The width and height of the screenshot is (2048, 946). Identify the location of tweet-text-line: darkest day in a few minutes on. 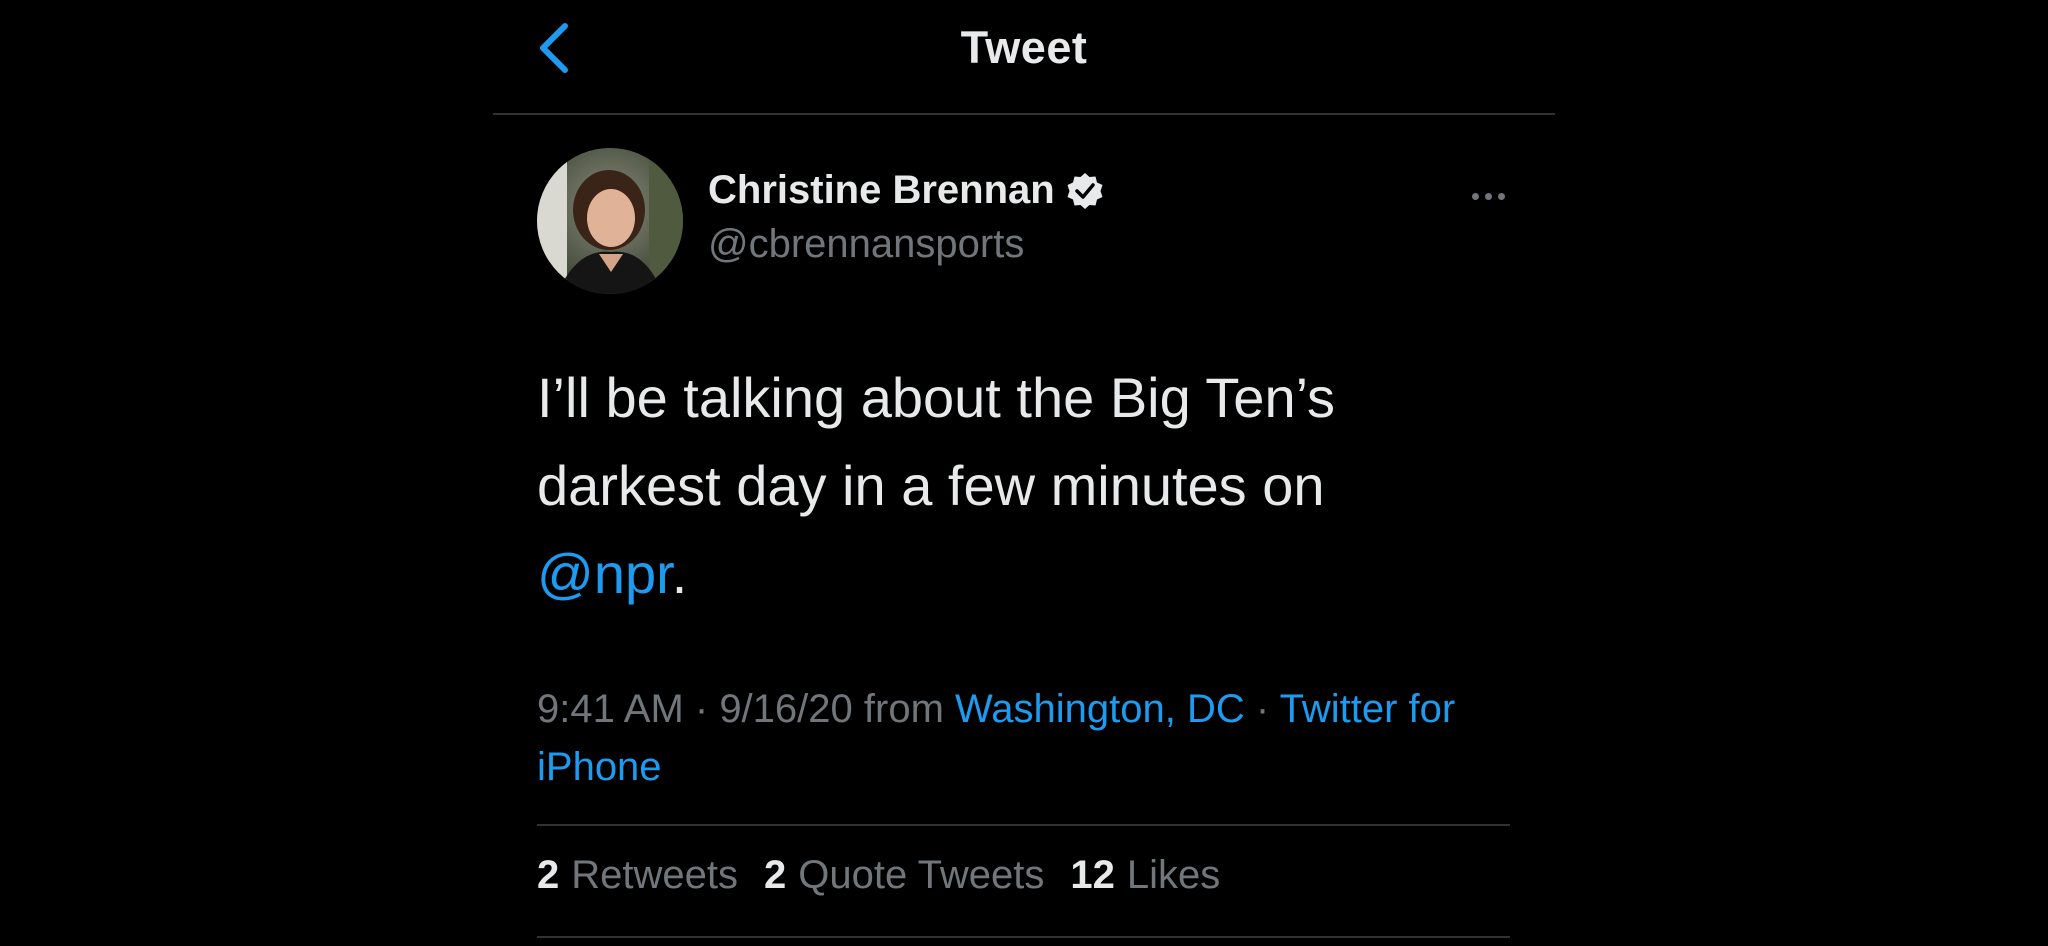
(931, 485).